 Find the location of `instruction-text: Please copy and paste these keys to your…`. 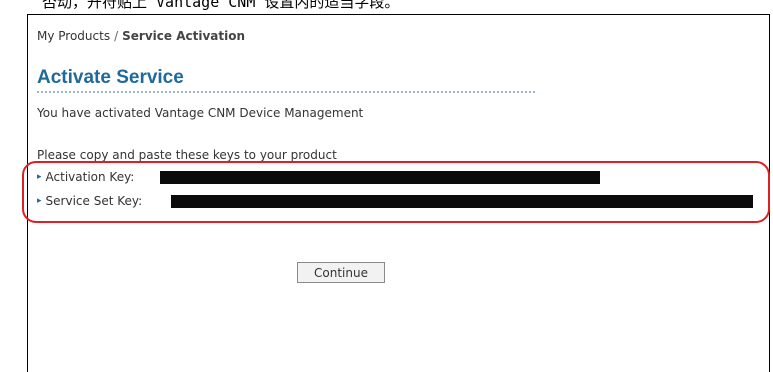

instruction-text: Please copy and paste these keys to your… is located at coordinates (187, 155).